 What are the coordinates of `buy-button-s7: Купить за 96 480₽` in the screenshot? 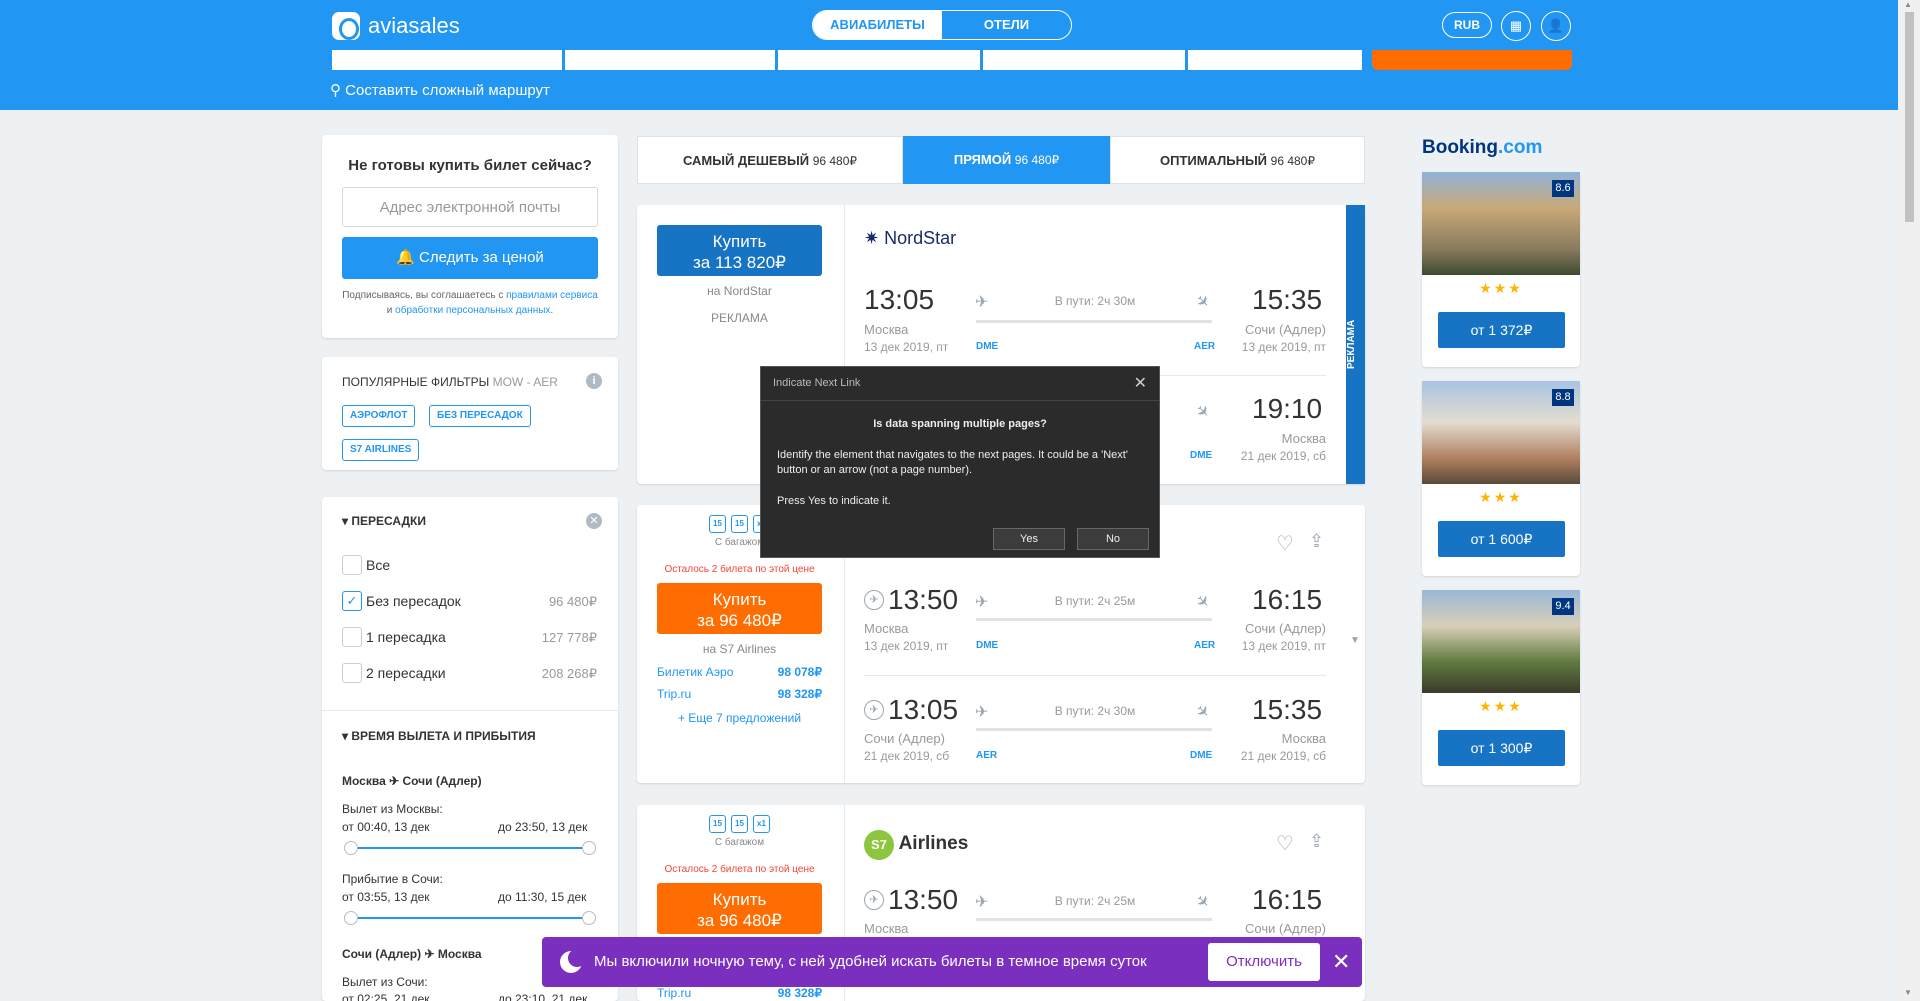 It's located at (739, 608).